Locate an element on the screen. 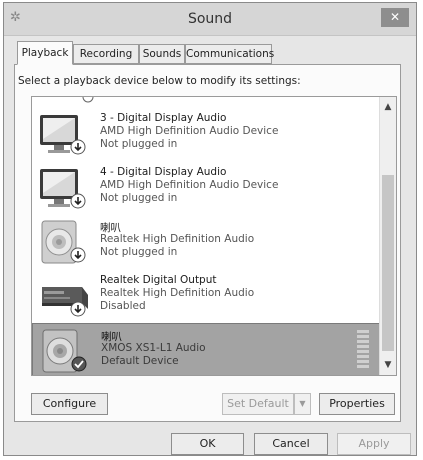 The height and width of the screenshot is (460, 423). title-bar: ✲ Sound ✕ is located at coordinates (210, 19).